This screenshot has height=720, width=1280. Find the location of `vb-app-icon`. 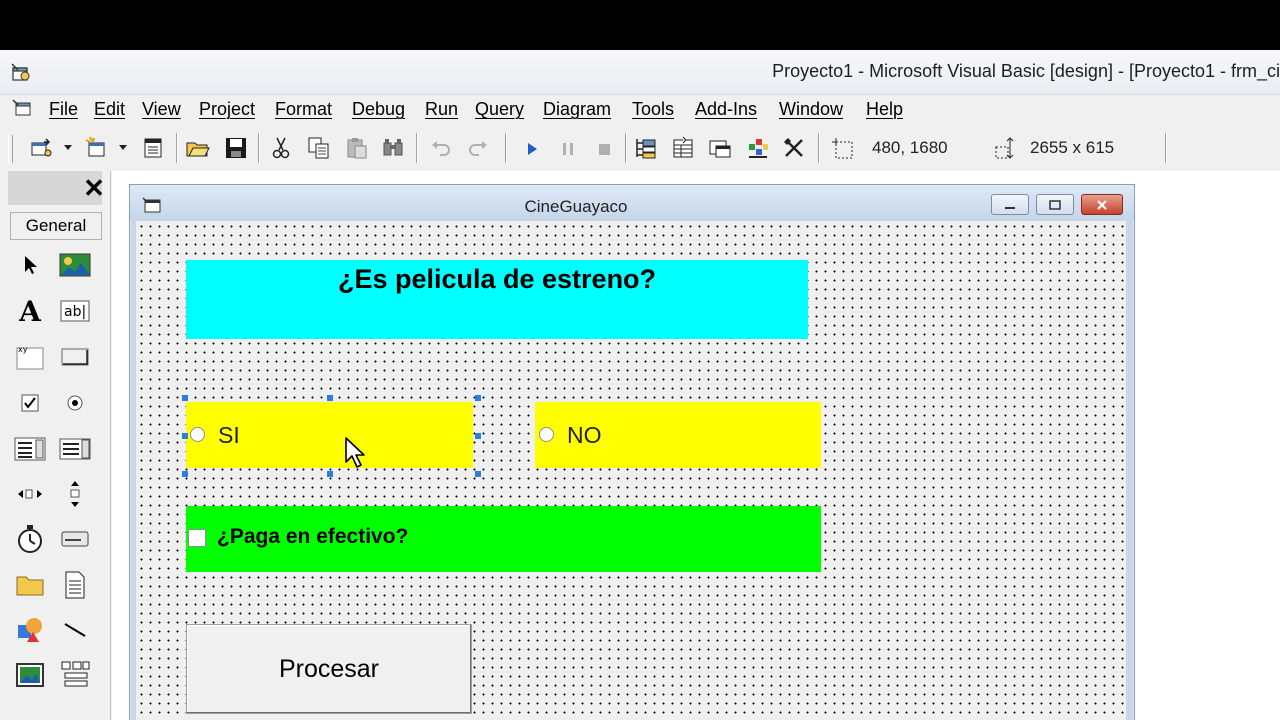

vb-app-icon is located at coordinates (21, 73).